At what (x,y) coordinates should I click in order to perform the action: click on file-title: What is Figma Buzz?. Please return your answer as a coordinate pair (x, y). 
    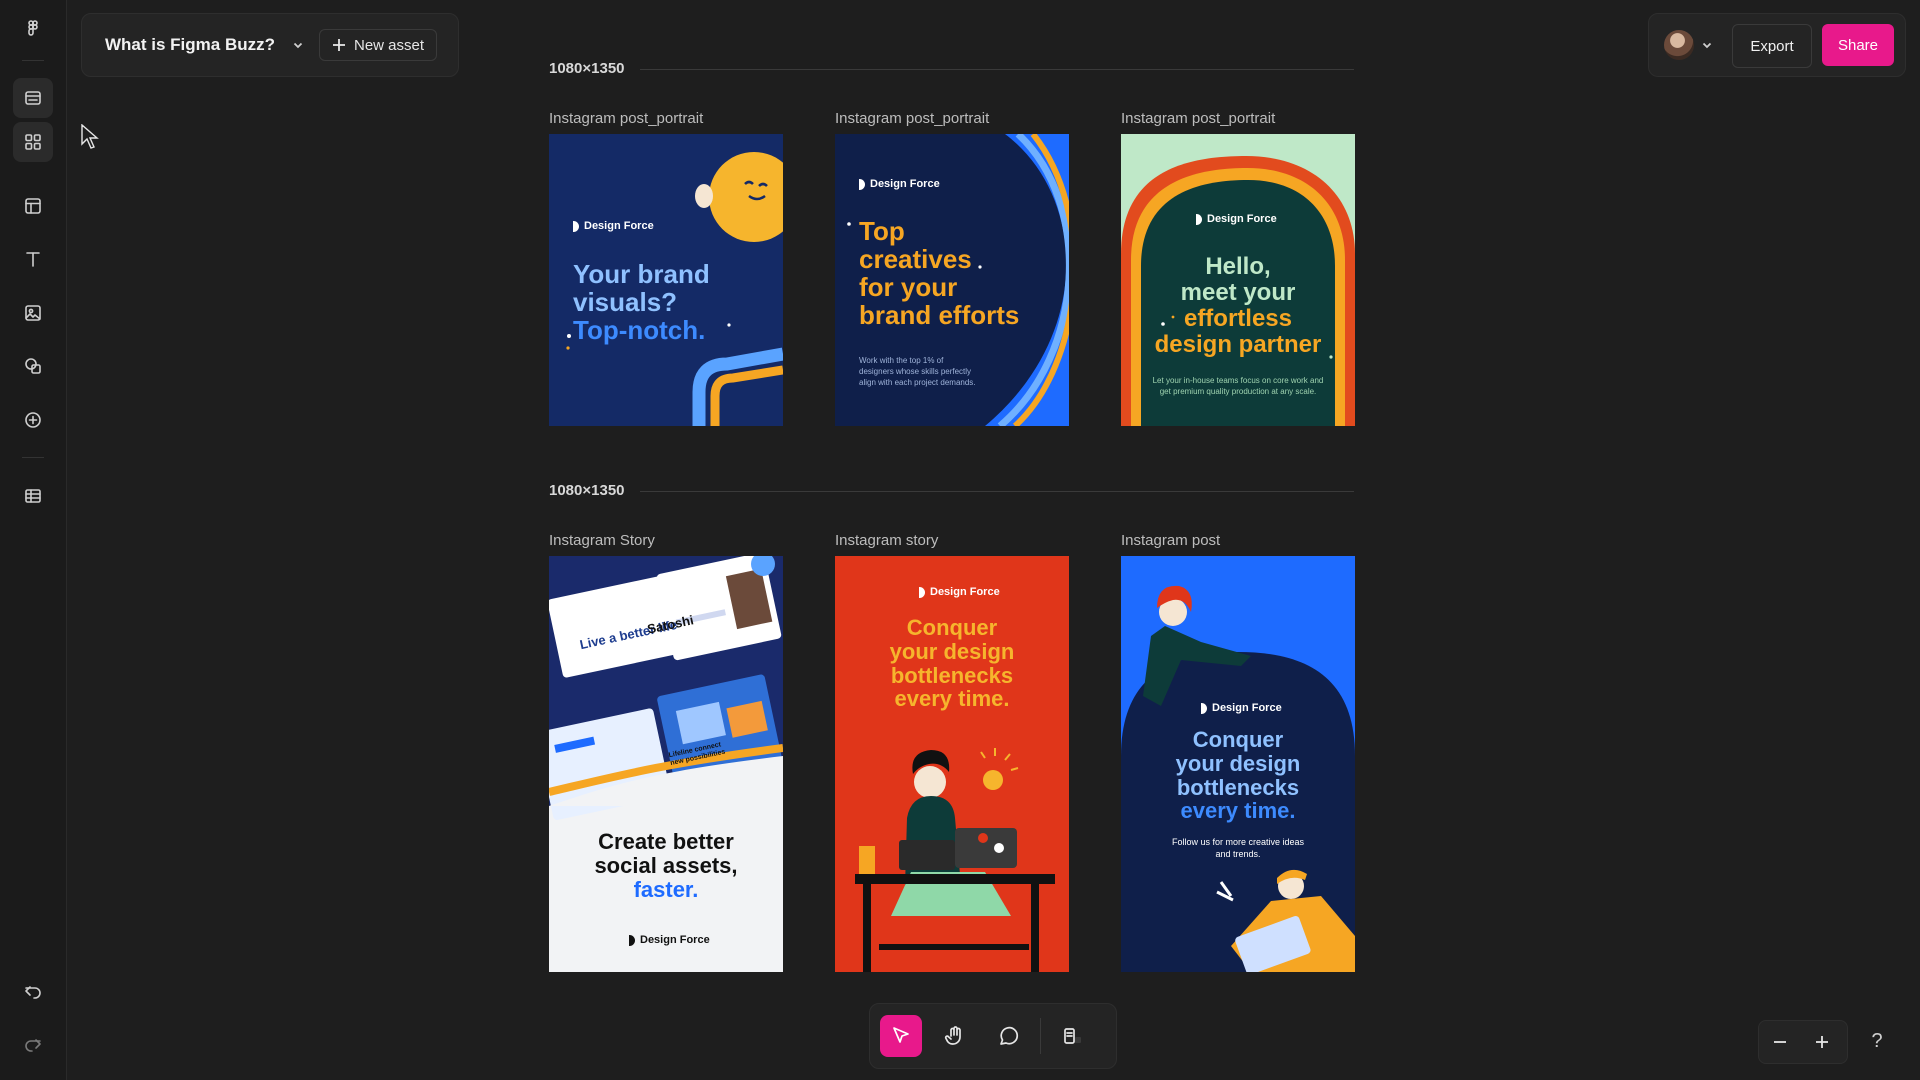
    Looking at the image, I should click on (190, 45).